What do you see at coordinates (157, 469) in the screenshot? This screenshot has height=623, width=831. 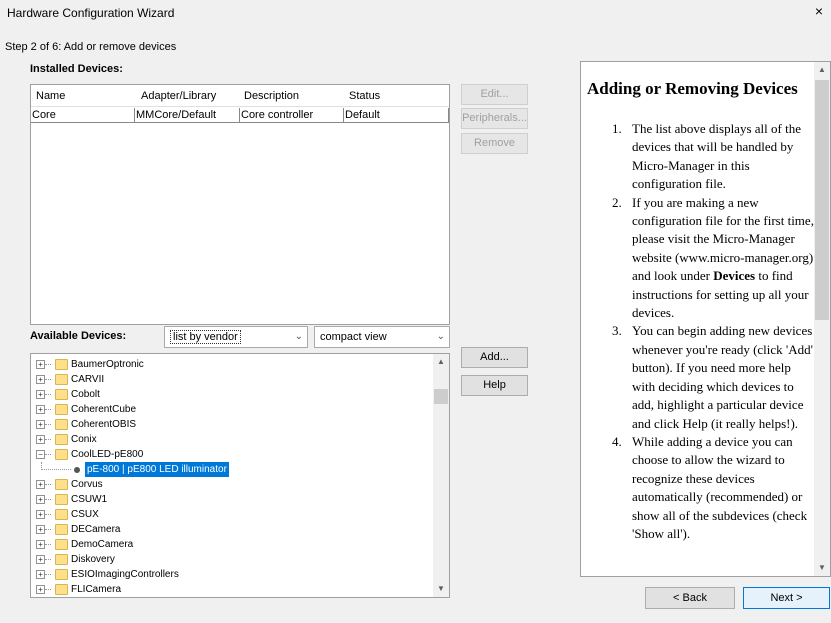 I see `tree-item-label: pE-800 | pE800 LED illuminator` at bounding box center [157, 469].